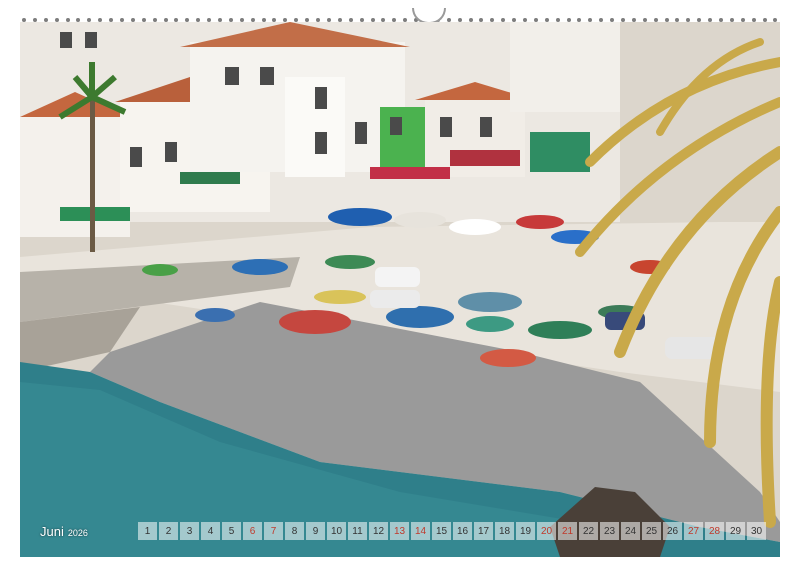 Image resolution: width=800 pixels, height=577 pixels. Describe the element at coordinates (210, 531) in the screenshot. I see `day-cell: 4` at that location.